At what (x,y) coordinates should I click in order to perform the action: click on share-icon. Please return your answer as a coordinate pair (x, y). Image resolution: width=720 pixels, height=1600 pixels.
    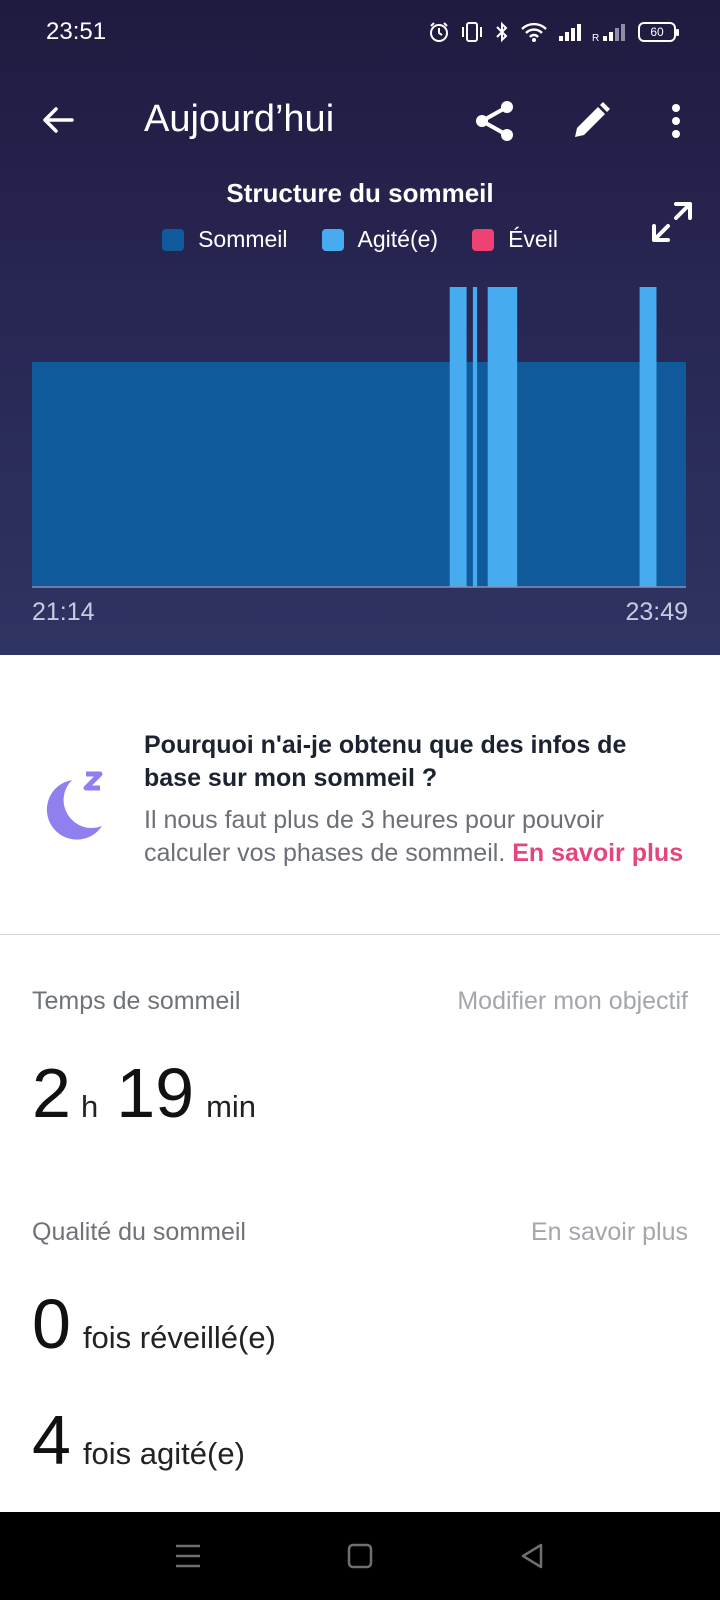
    Looking at the image, I should click on (494, 121).